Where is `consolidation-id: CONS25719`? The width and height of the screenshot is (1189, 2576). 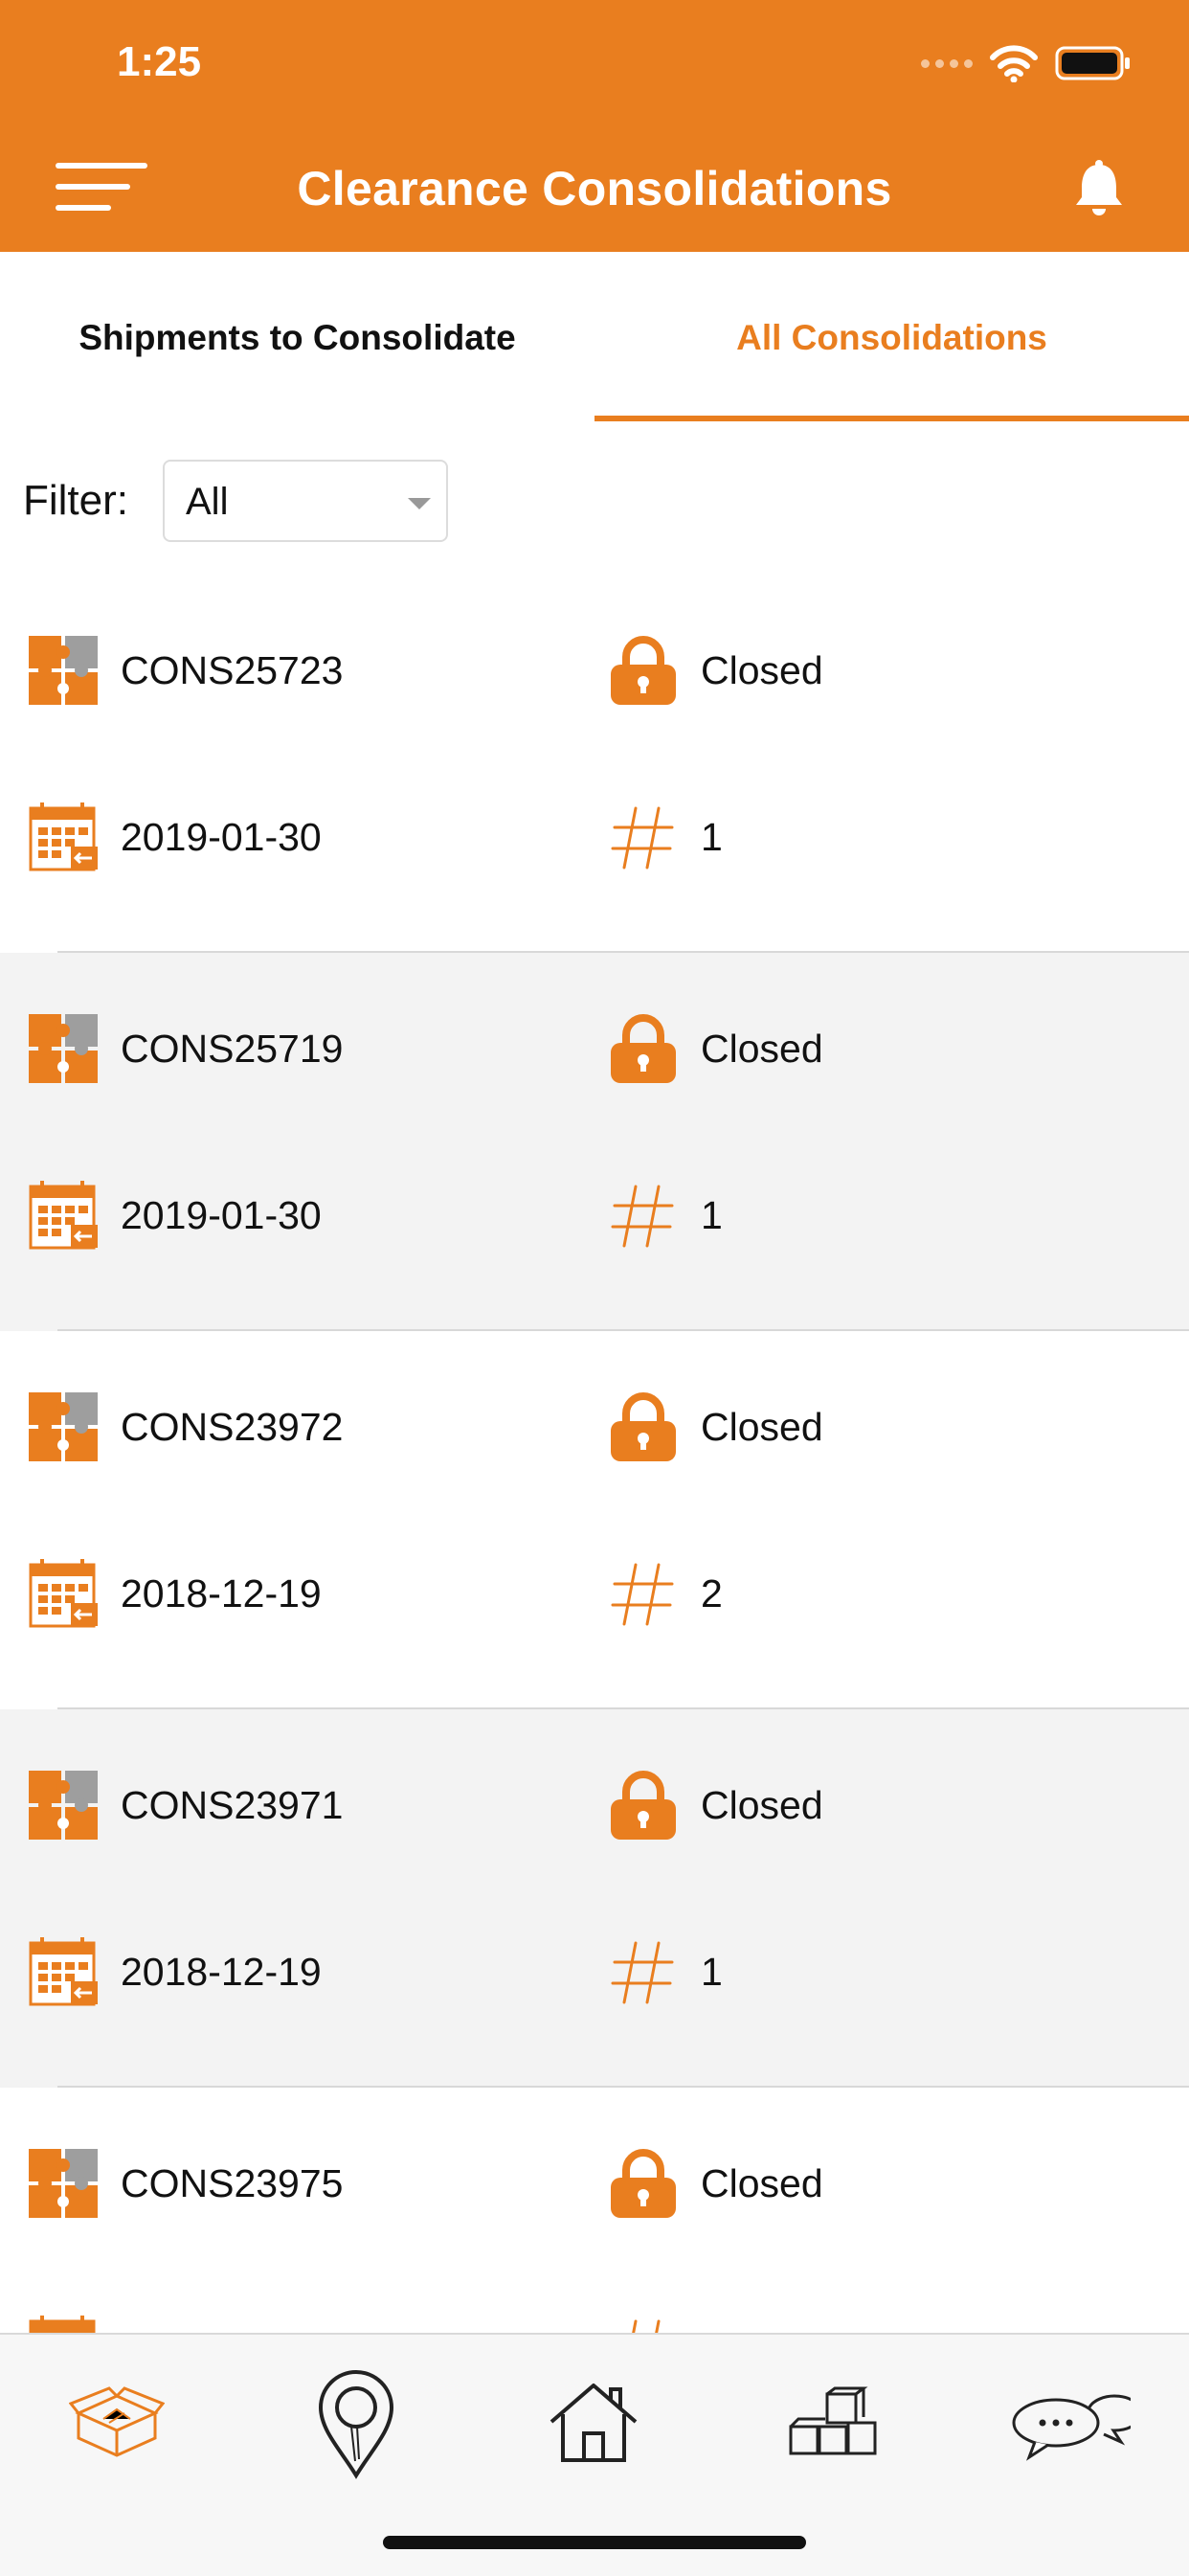
consolidation-id: CONS25719 is located at coordinates (232, 1048).